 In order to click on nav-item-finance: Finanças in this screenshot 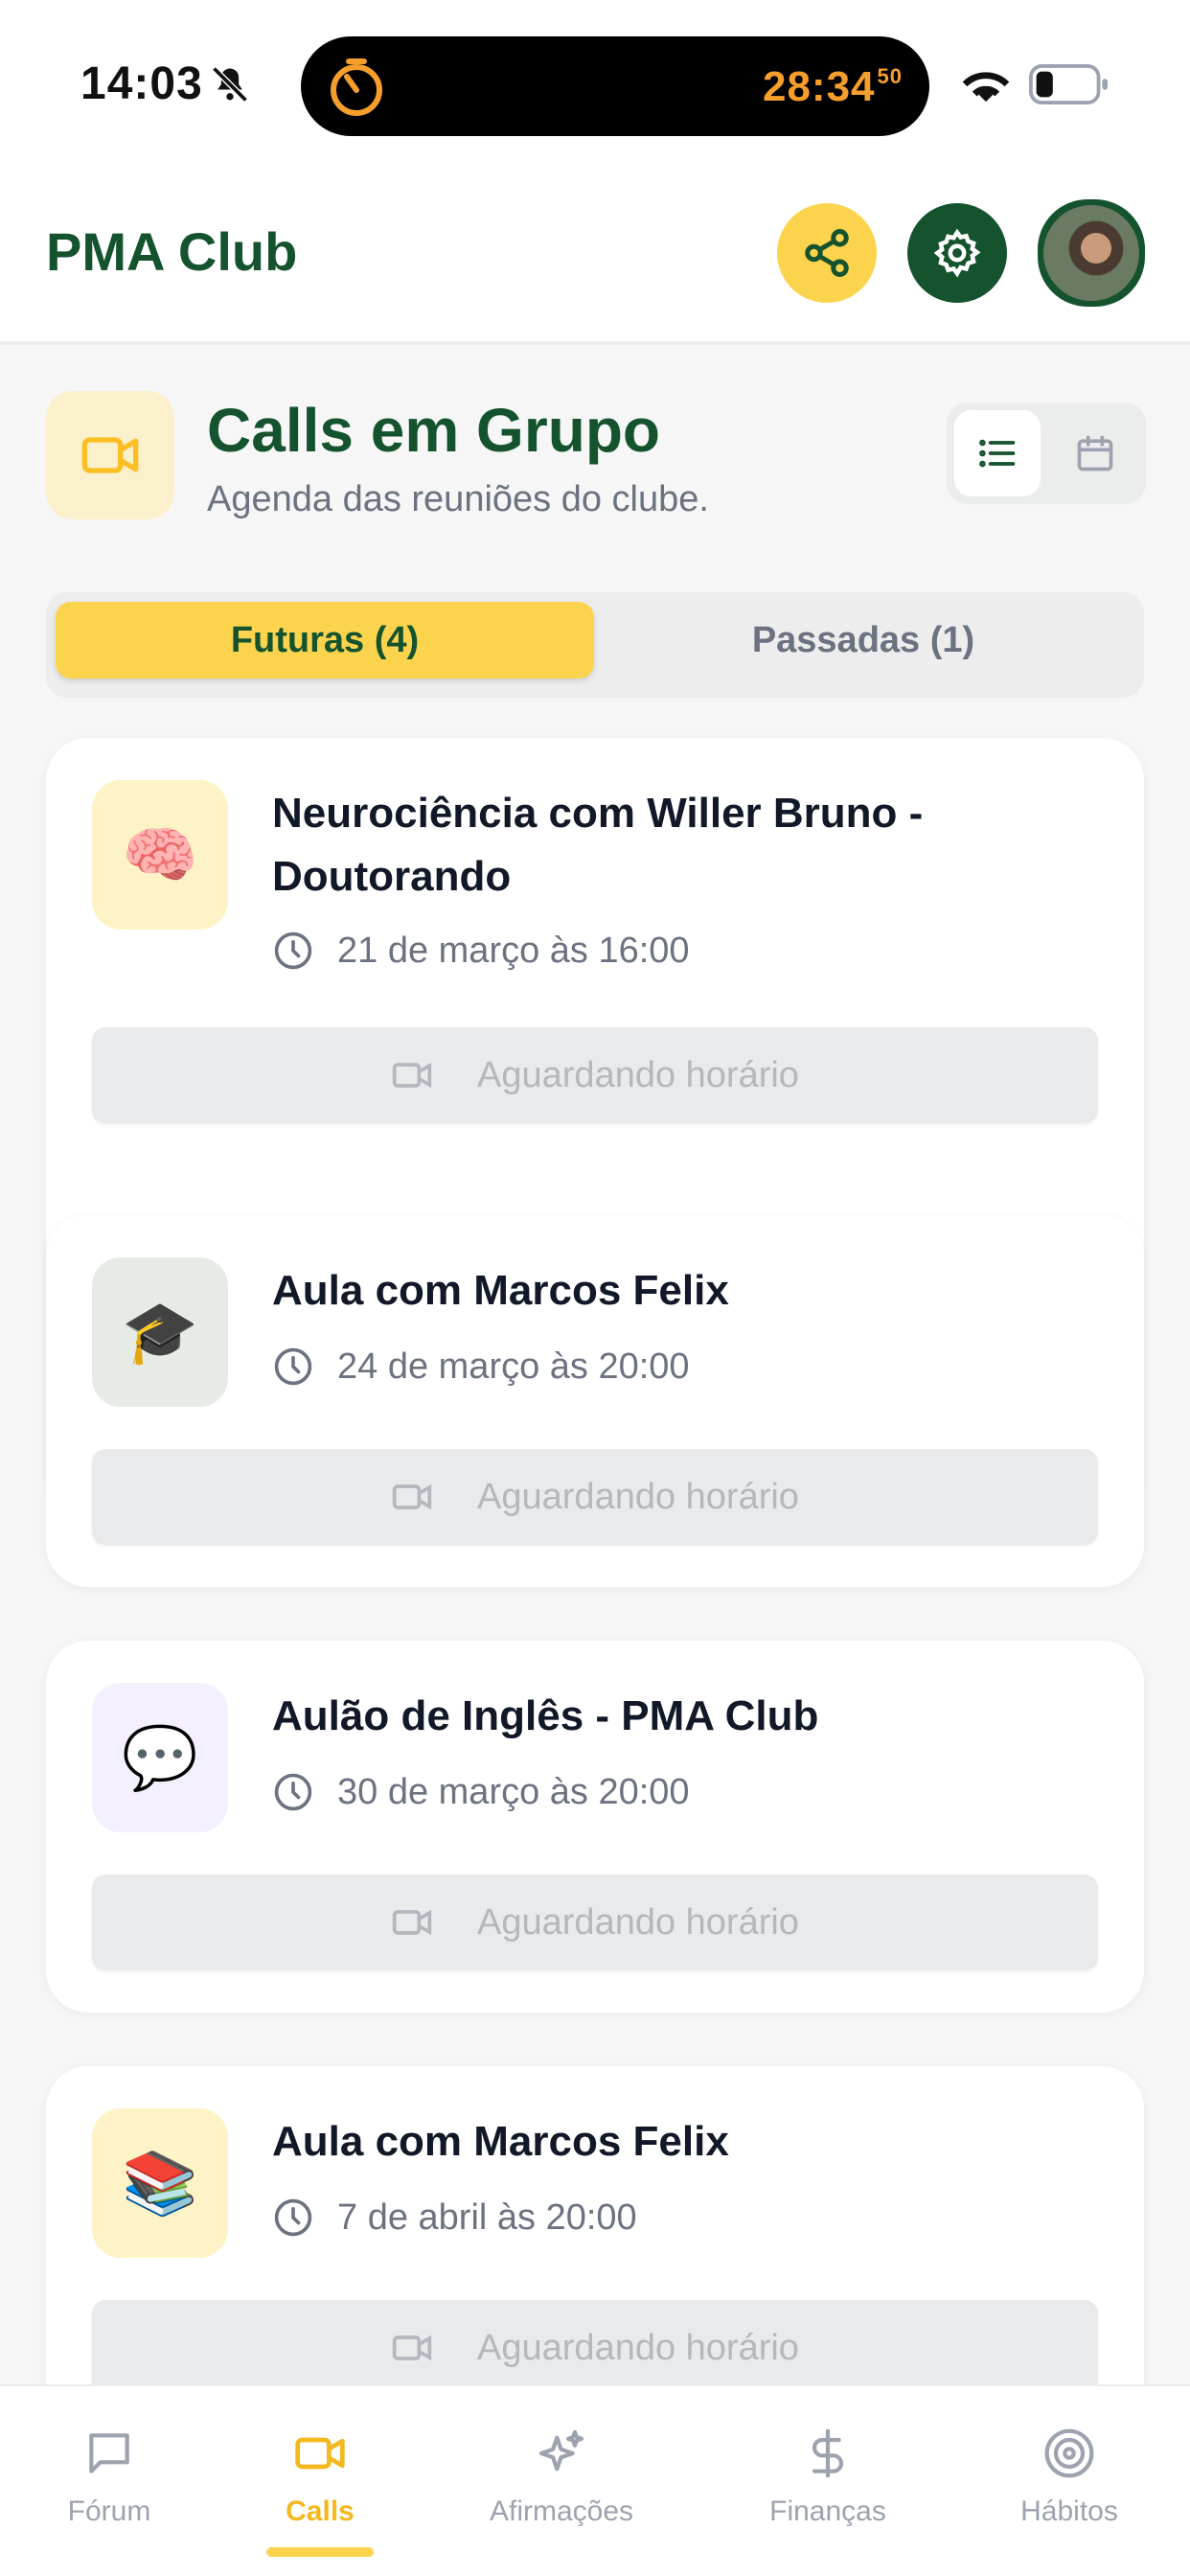, I will do `click(828, 2477)`.